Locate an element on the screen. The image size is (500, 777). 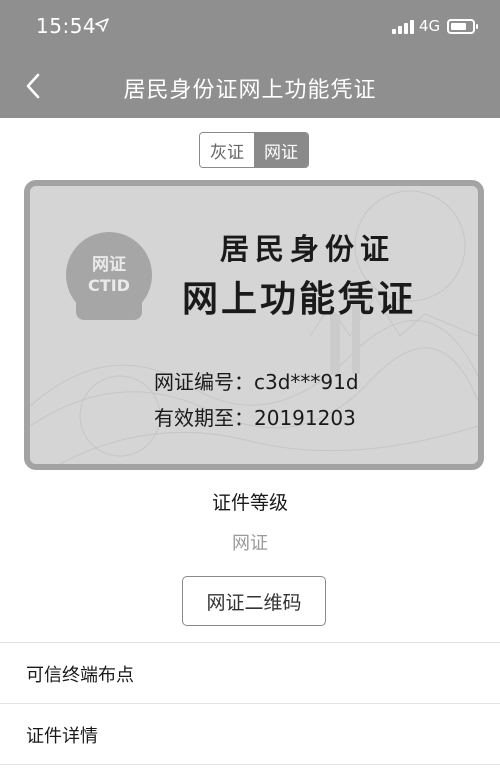
credential-number: 网证编号：c3d***91d is located at coordinates (256, 380).